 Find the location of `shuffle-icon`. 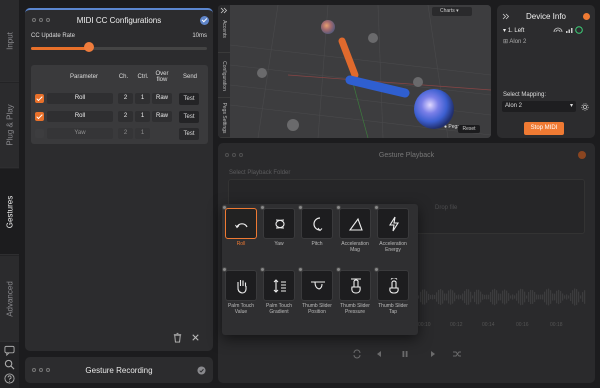

shuffle-icon is located at coordinates (457, 354).